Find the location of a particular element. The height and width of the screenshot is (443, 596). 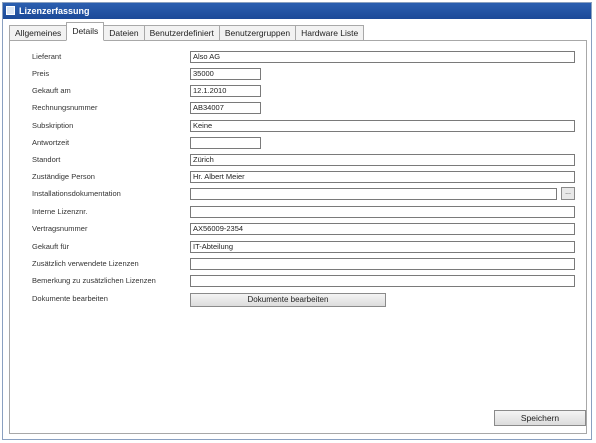

save-button: Speichern is located at coordinates (540, 418).